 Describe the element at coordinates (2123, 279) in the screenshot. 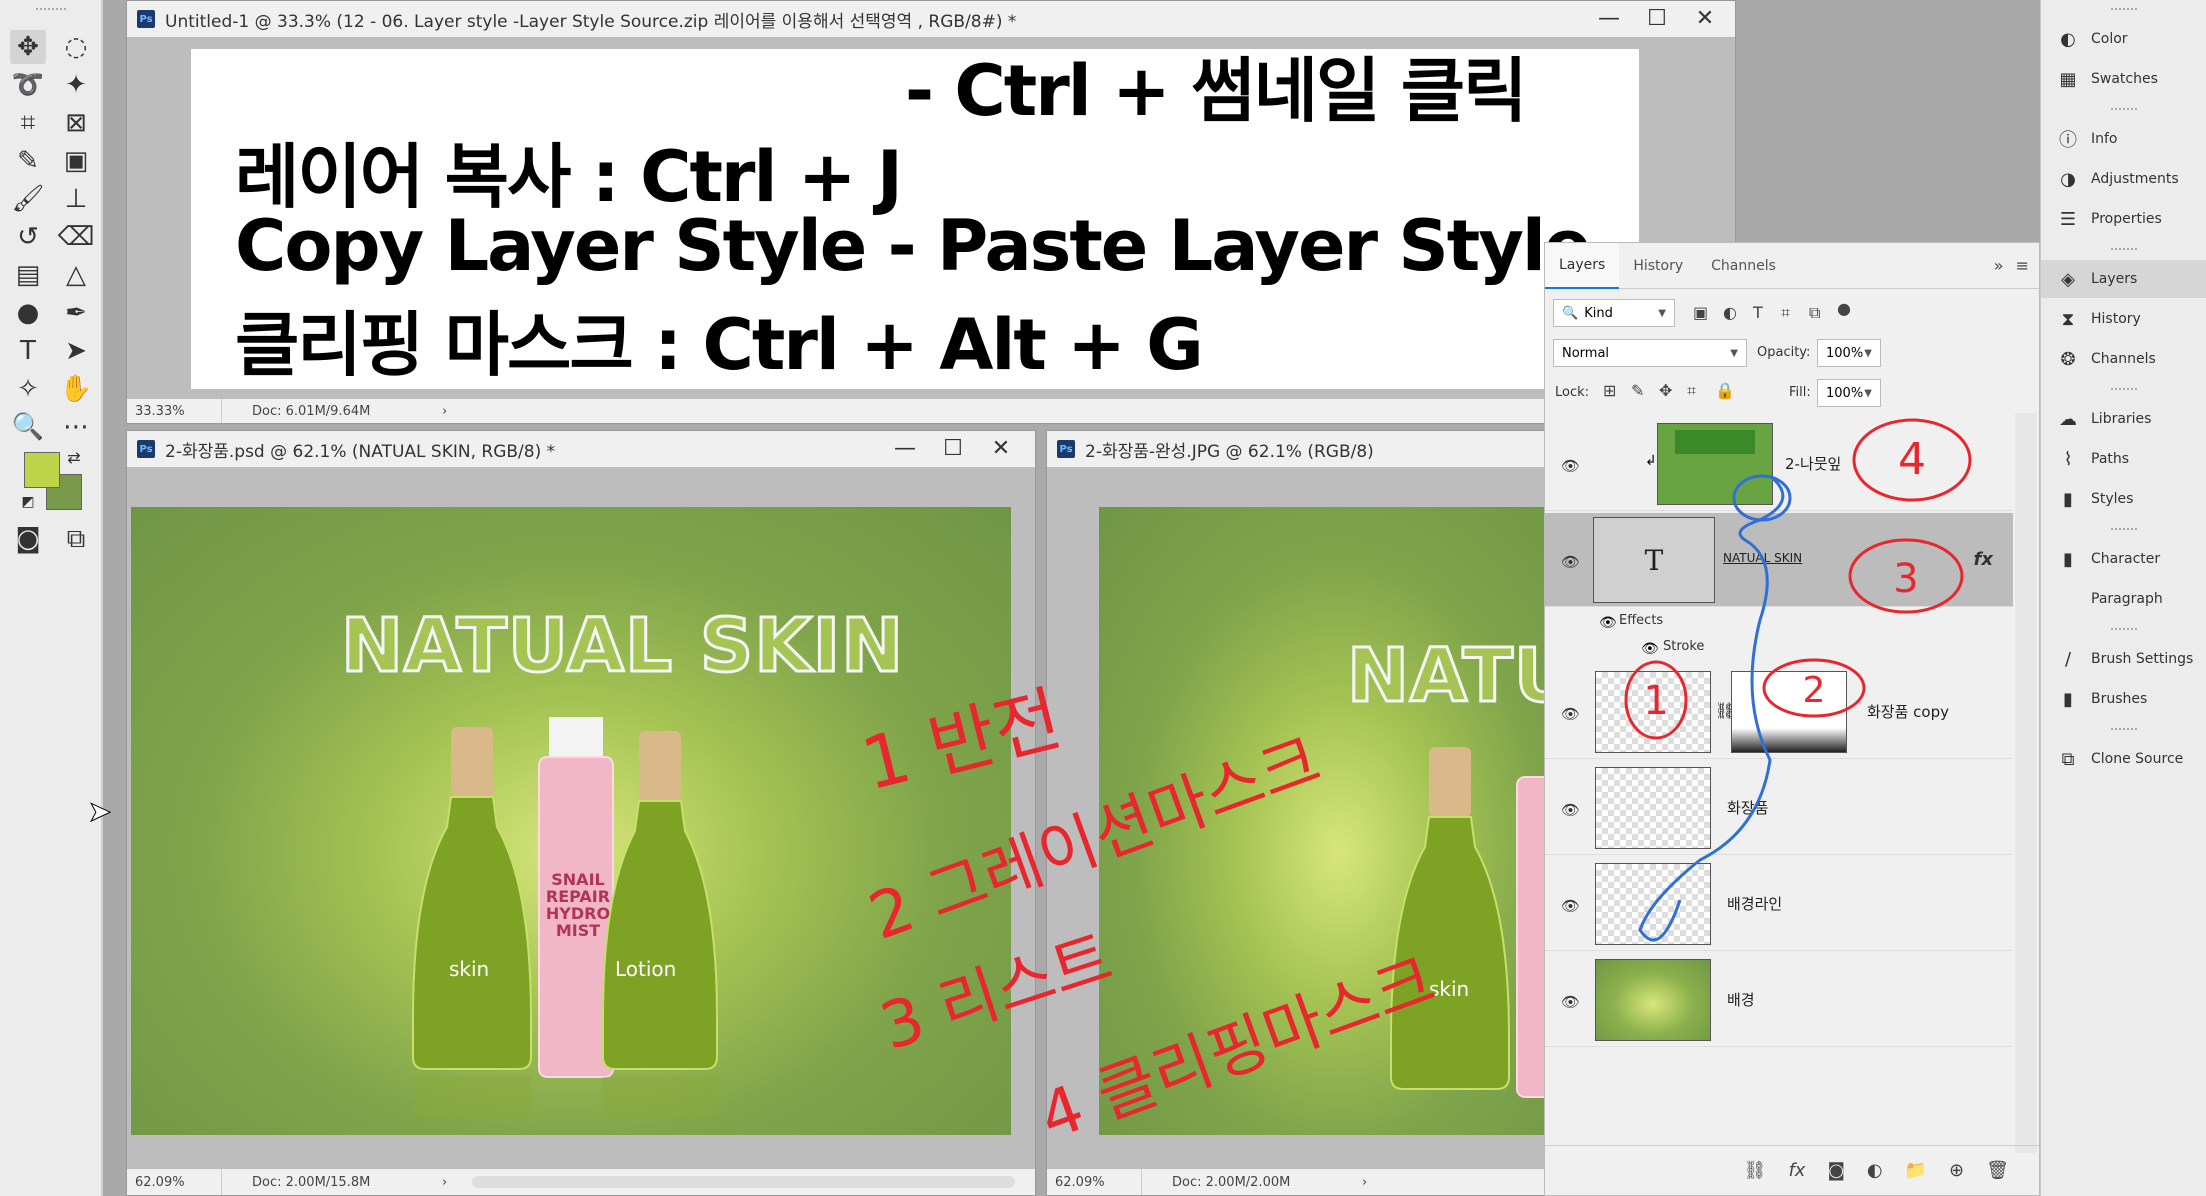

I see `dock-item-layers: ◈ Layers` at that location.